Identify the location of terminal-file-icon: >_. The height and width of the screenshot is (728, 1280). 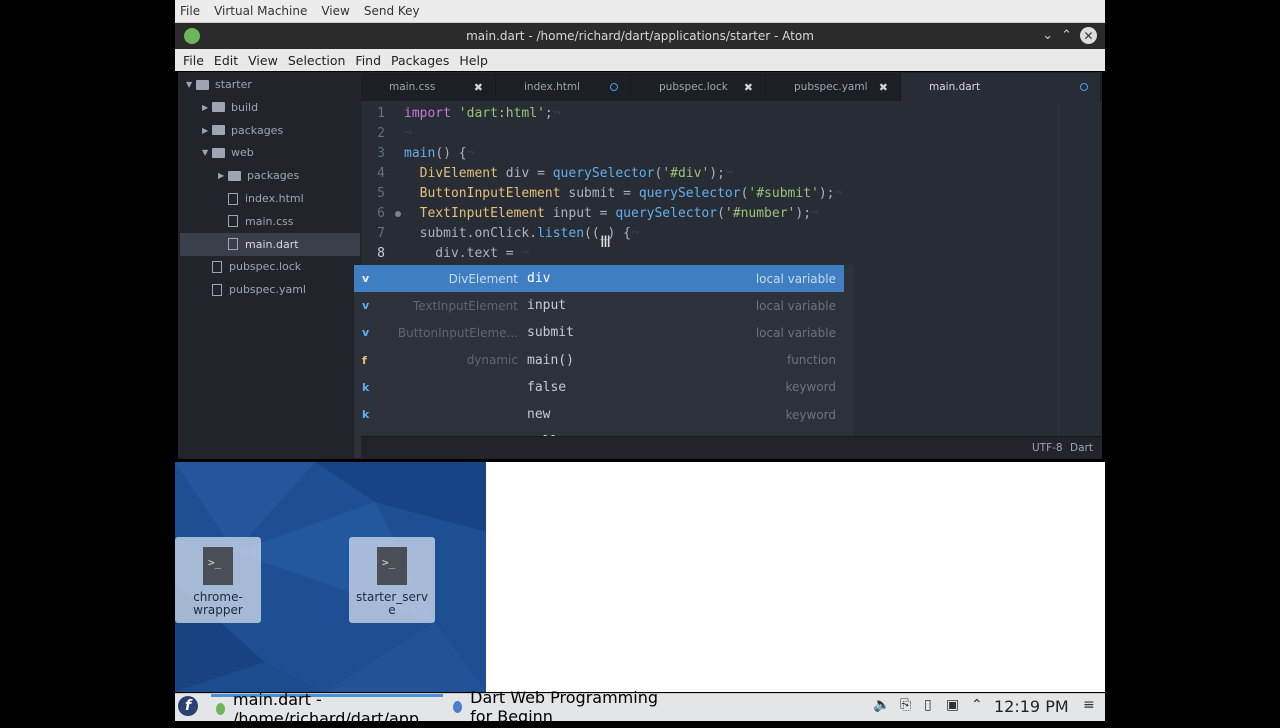
(392, 566).